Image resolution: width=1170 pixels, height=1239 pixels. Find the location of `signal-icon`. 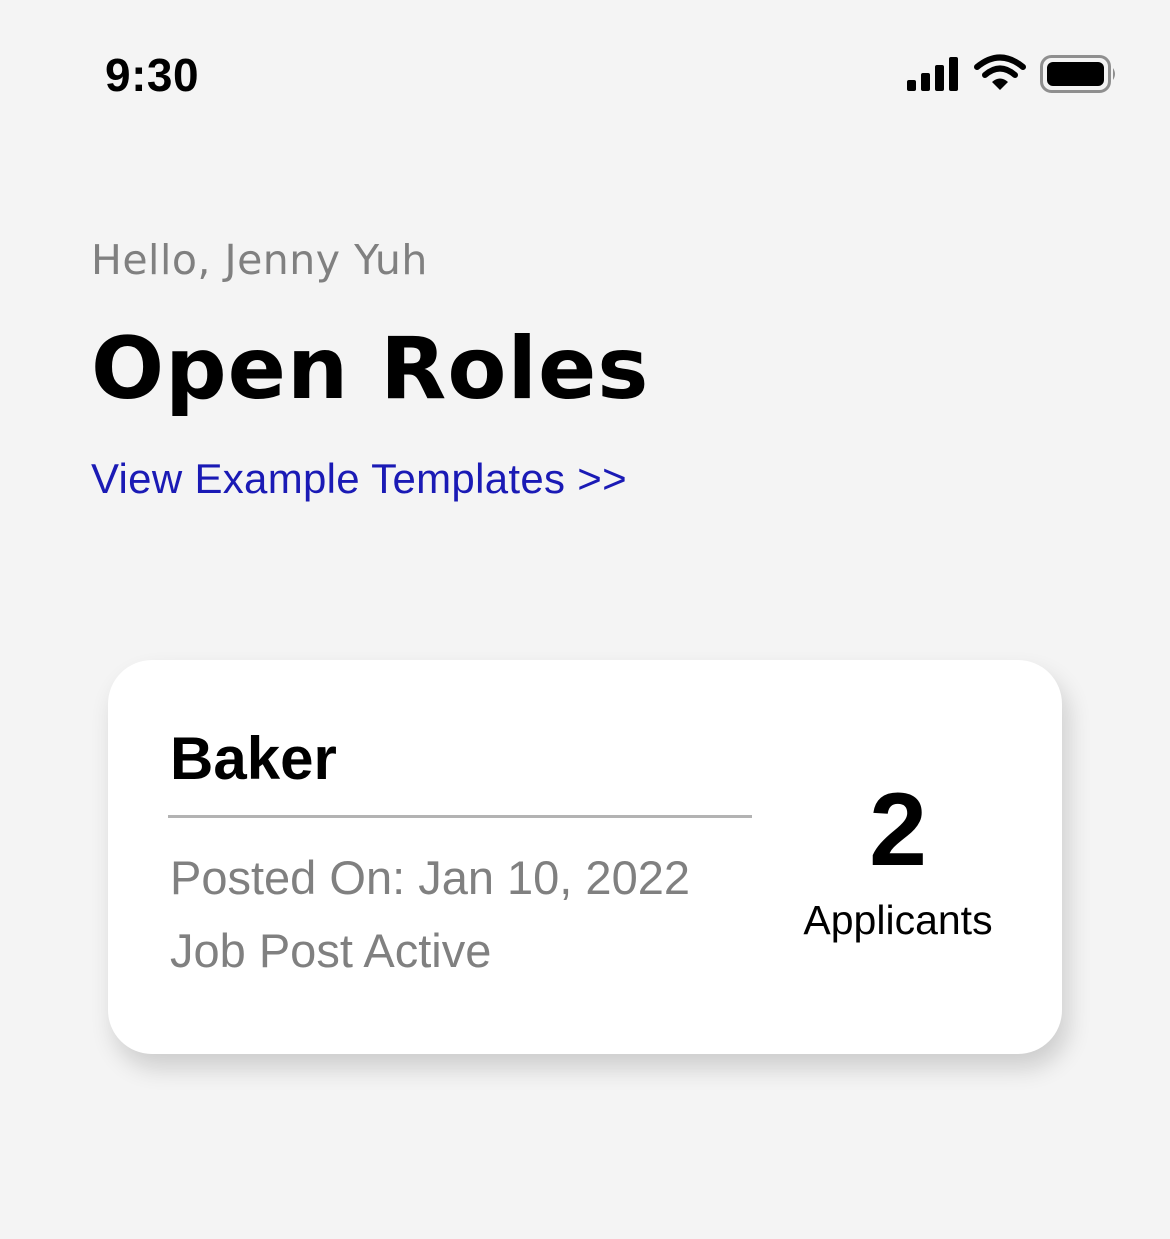

signal-icon is located at coordinates (932, 74).